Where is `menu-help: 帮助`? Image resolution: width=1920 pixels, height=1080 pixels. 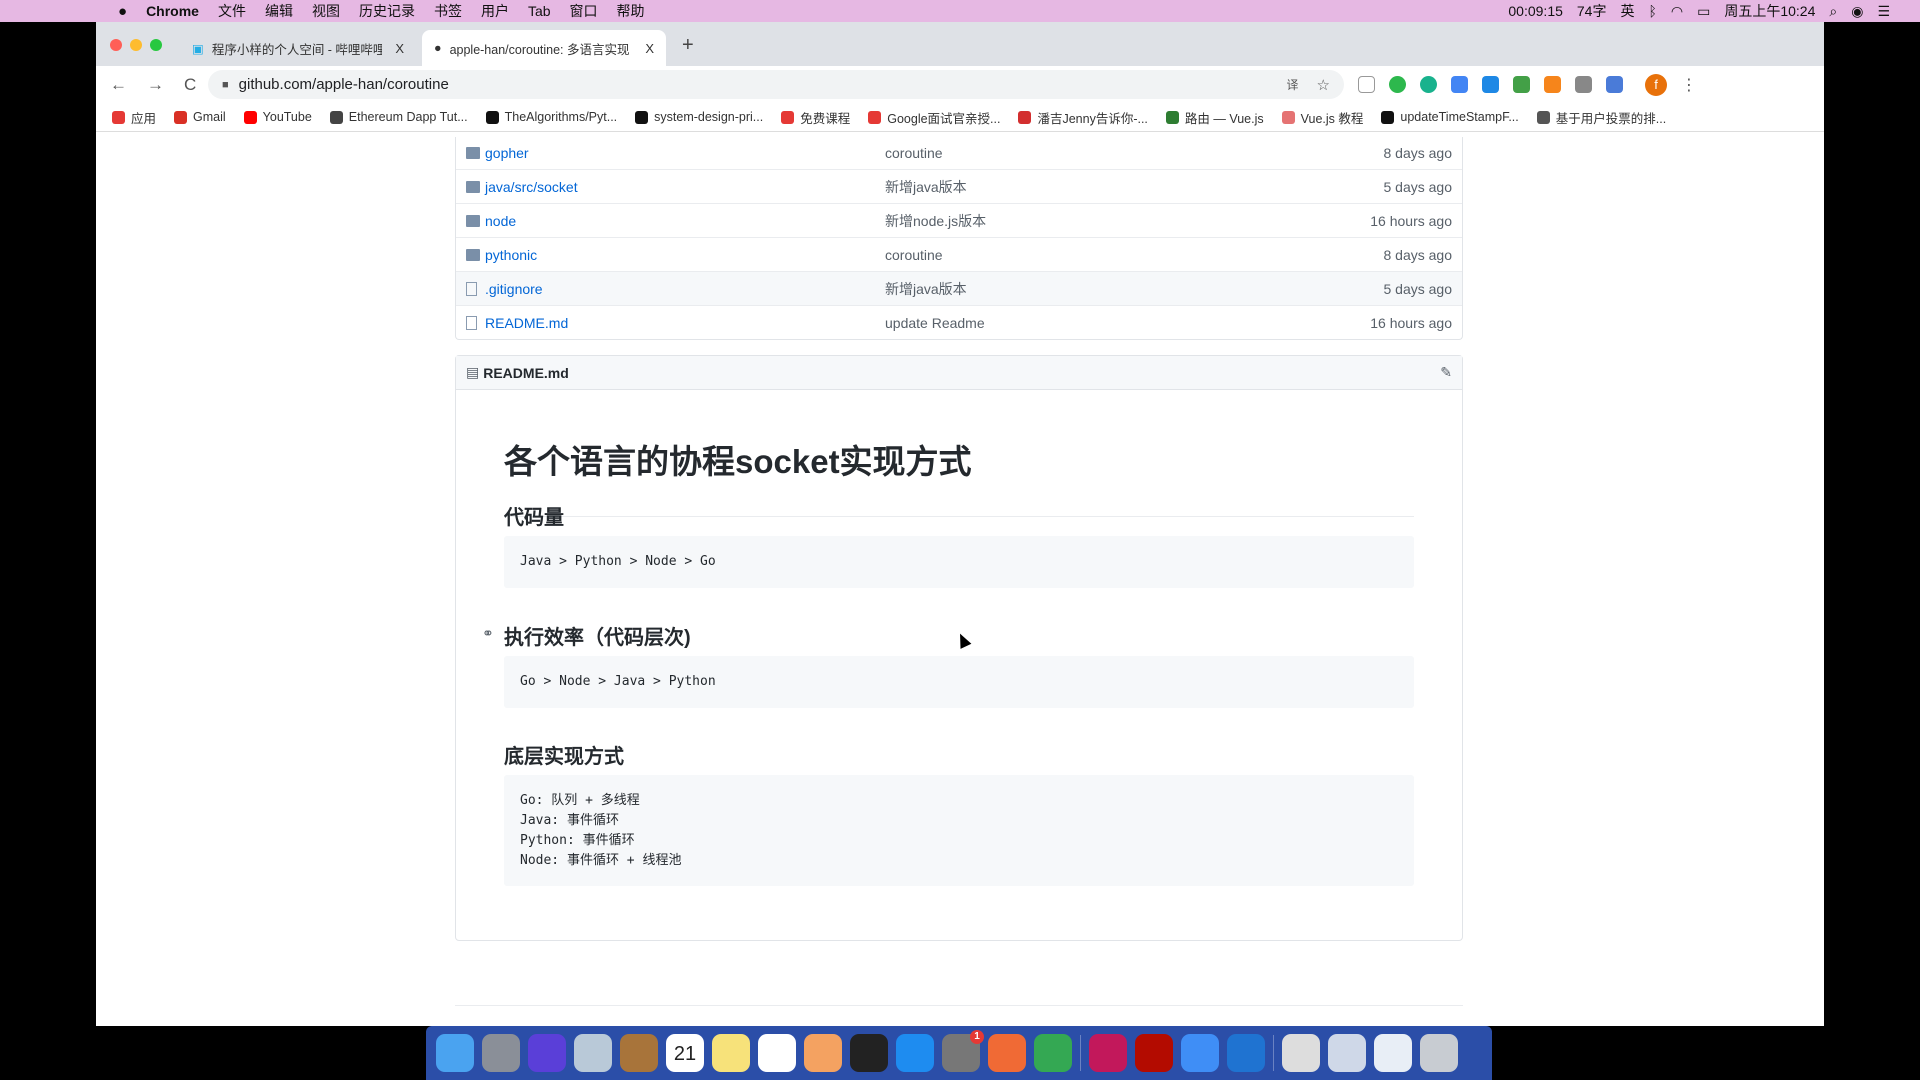
menu-help: 帮助 is located at coordinates (631, 11).